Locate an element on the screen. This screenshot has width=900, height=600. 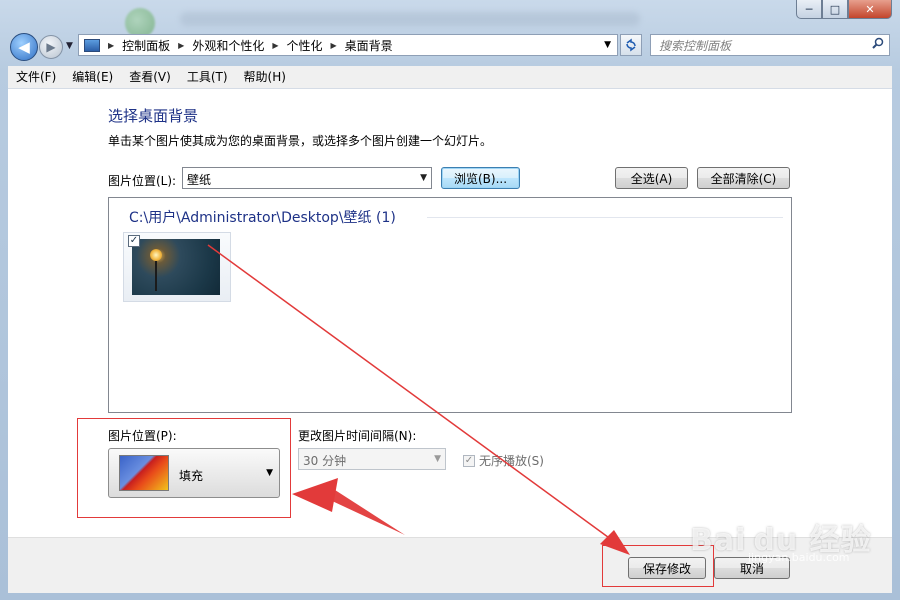
title-bar: ─ □ ✕ is located at coordinates (450, 19).